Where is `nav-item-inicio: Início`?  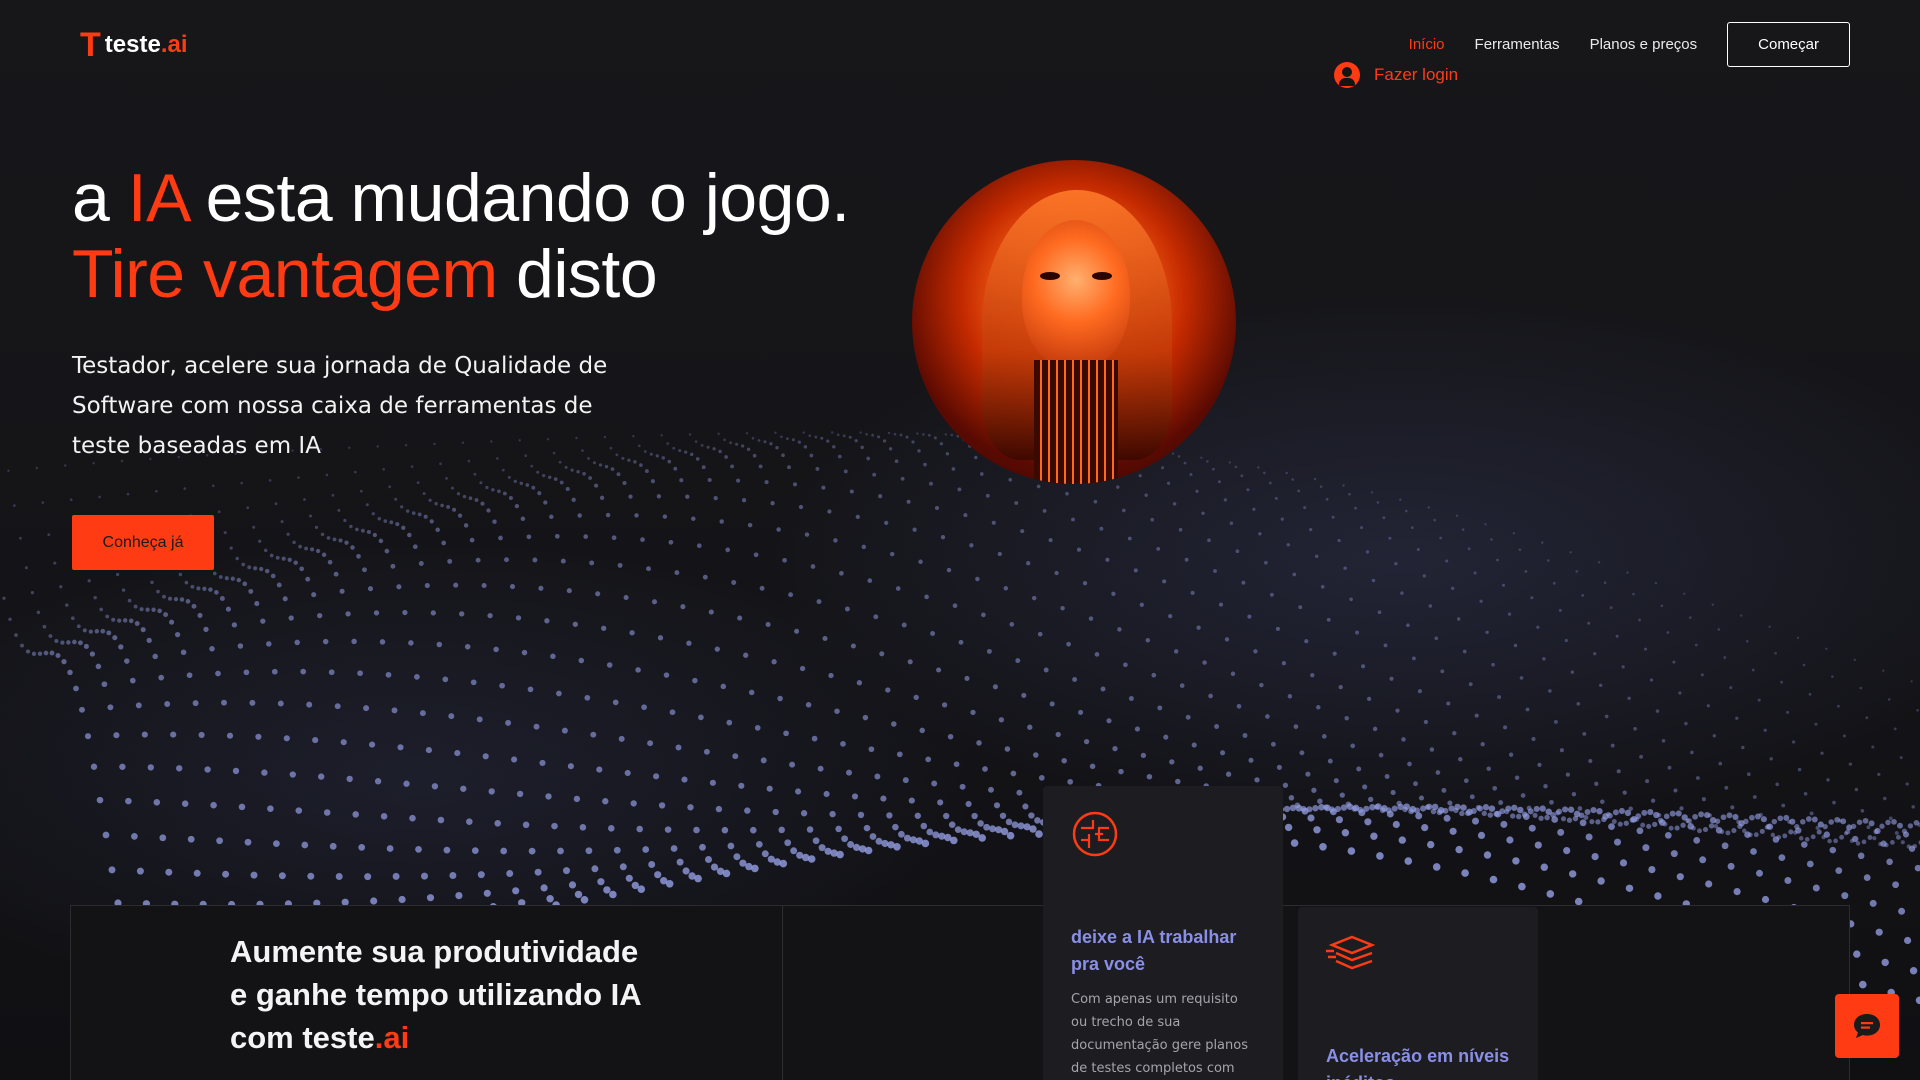 nav-item-inicio: Início is located at coordinates (1427, 44).